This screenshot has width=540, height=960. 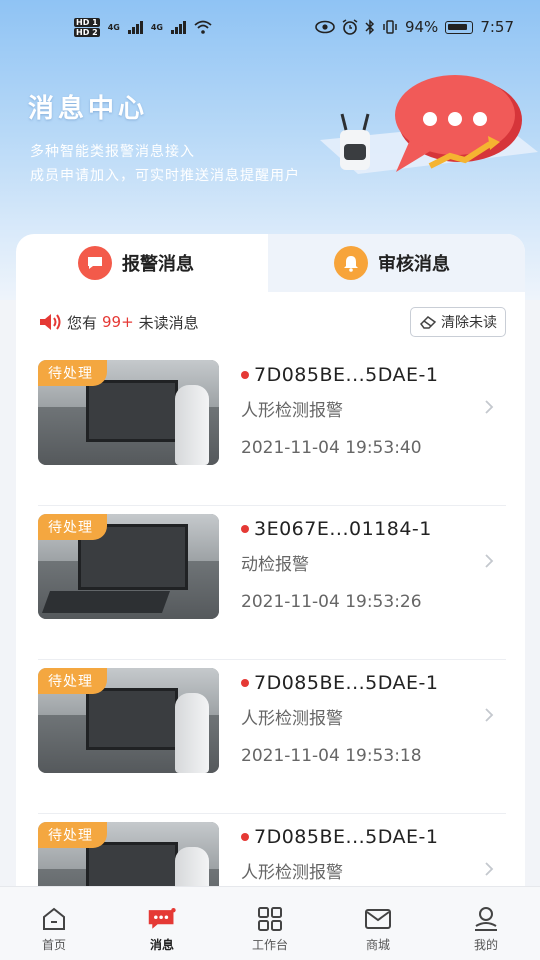 I want to click on nav-label: 工作台, so click(x=269, y=945).